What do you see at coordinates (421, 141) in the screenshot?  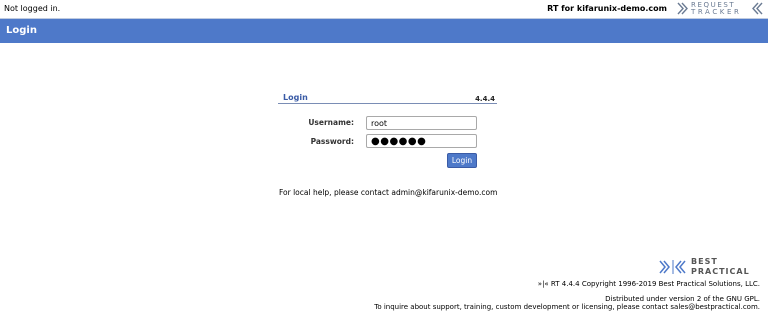 I see `password-input: ●●●●●●` at bounding box center [421, 141].